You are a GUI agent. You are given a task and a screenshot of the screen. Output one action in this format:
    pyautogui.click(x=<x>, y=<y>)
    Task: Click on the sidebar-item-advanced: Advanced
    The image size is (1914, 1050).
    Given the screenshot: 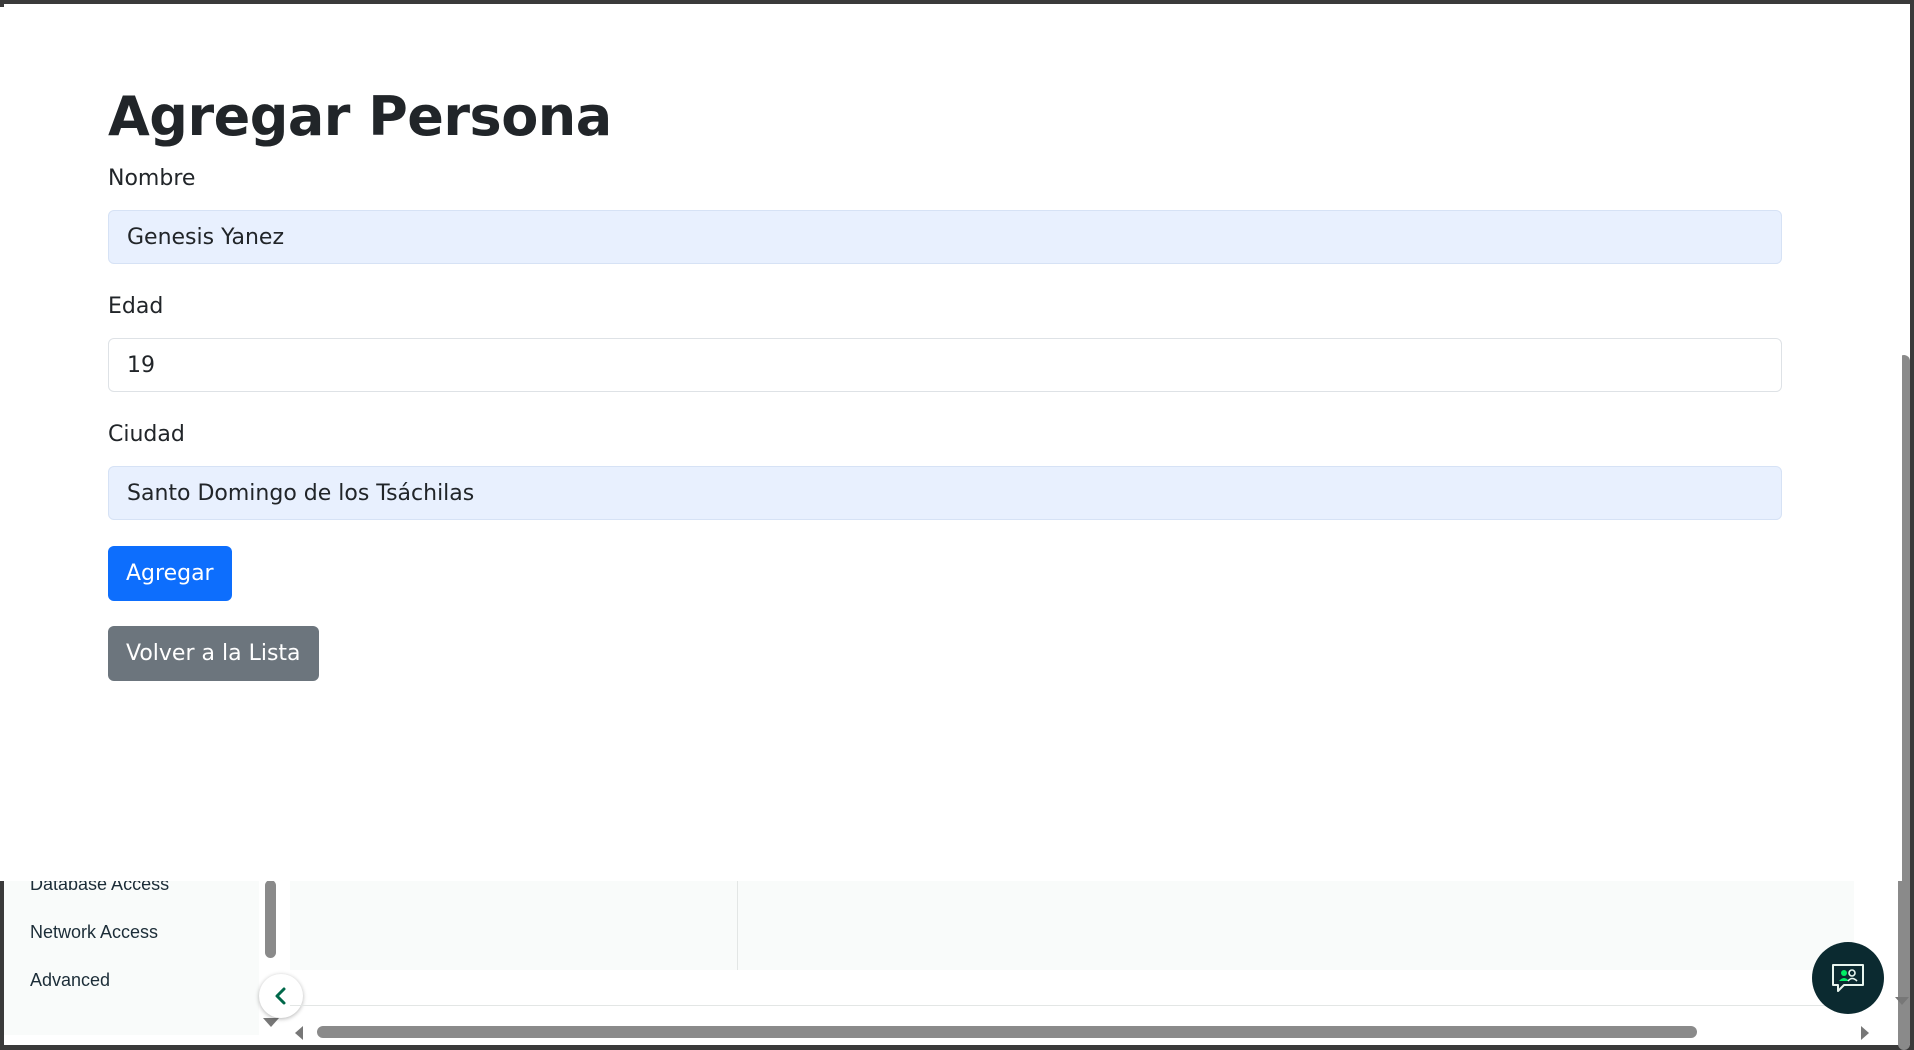 What is the action you would take?
    pyautogui.click(x=70, y=980)
    